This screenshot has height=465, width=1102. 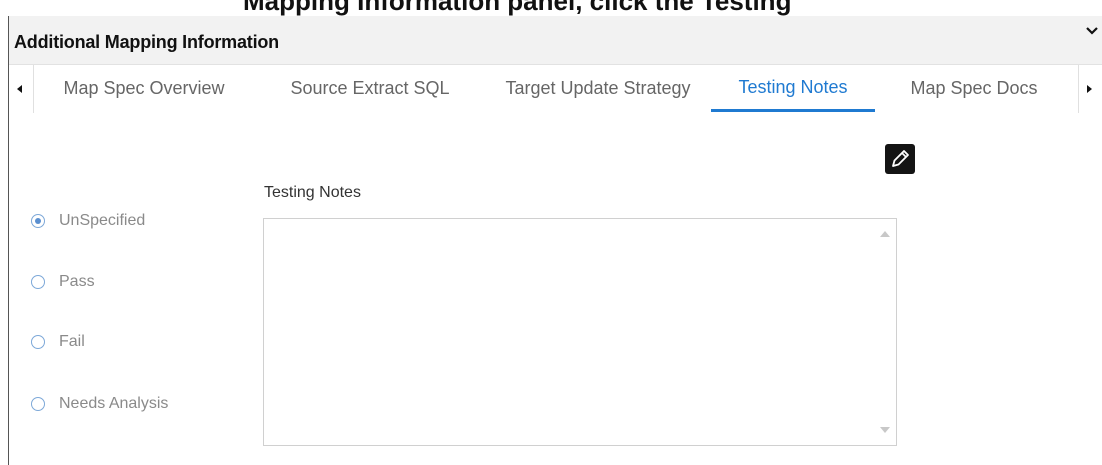 What do you see at coordinates (793, 88) in the screenshot?
I see `tab-testing-notes: Testing Notes` at bounding box center [793, 88].